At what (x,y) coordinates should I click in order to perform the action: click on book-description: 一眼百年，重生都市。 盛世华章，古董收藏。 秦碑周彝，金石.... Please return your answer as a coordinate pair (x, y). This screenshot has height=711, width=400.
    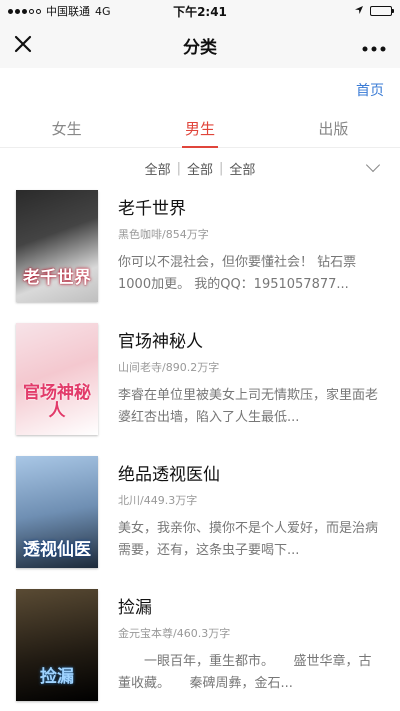
    Looking at the image, I should click on (245, 672).